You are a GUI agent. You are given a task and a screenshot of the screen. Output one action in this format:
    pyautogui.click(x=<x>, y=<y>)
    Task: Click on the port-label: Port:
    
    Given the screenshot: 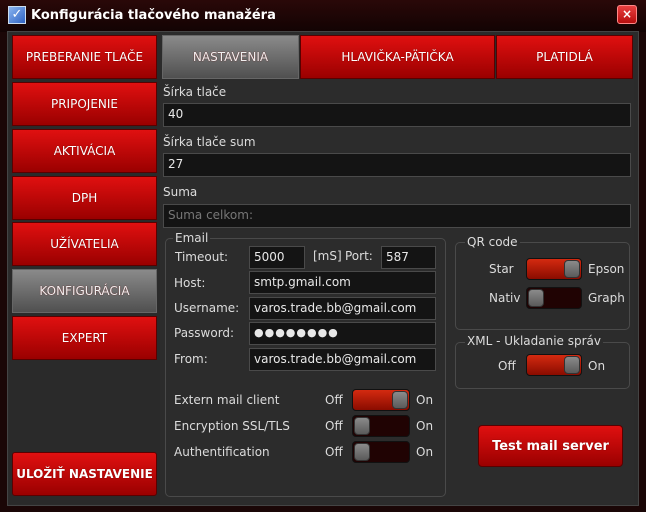 What is the action you would take?
    pyautogui.click(x=359, y=256)
    